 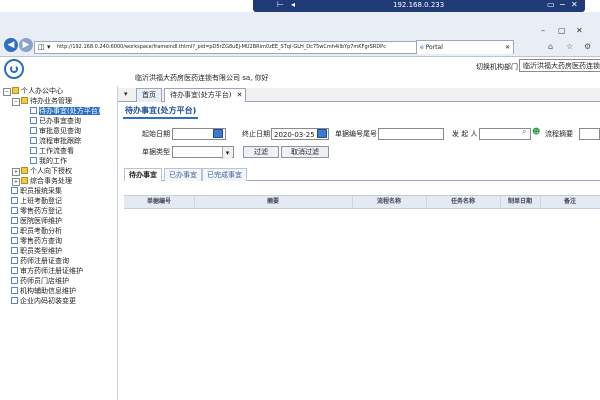 What do you see at coordinates (227, 153) in the screenshot?
I see `chevron-down-icon: ▾` at bounding box center [227, 153].